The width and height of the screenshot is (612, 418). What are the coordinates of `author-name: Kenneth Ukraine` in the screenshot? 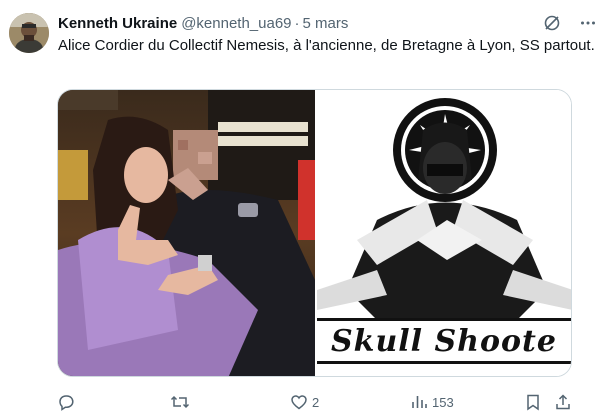 It's located at (117, 23).